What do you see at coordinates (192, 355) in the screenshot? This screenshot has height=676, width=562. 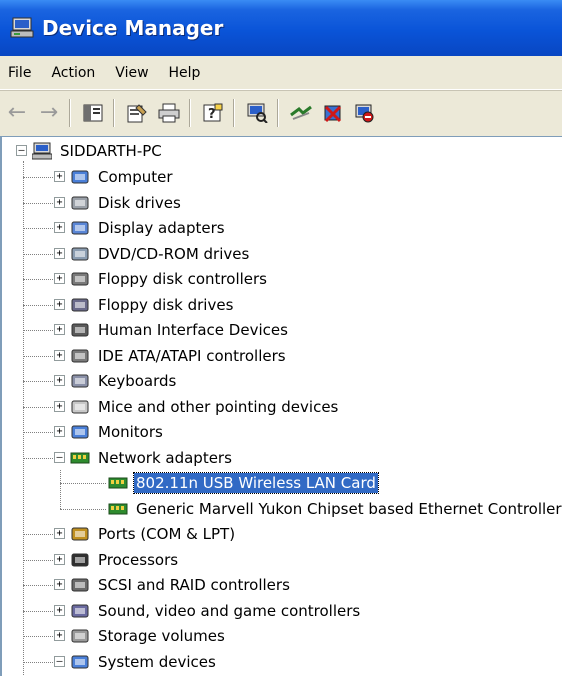 I see `tree-category-label: IDE ATA/ATAPI controllers` at bounding box center [192, 355].